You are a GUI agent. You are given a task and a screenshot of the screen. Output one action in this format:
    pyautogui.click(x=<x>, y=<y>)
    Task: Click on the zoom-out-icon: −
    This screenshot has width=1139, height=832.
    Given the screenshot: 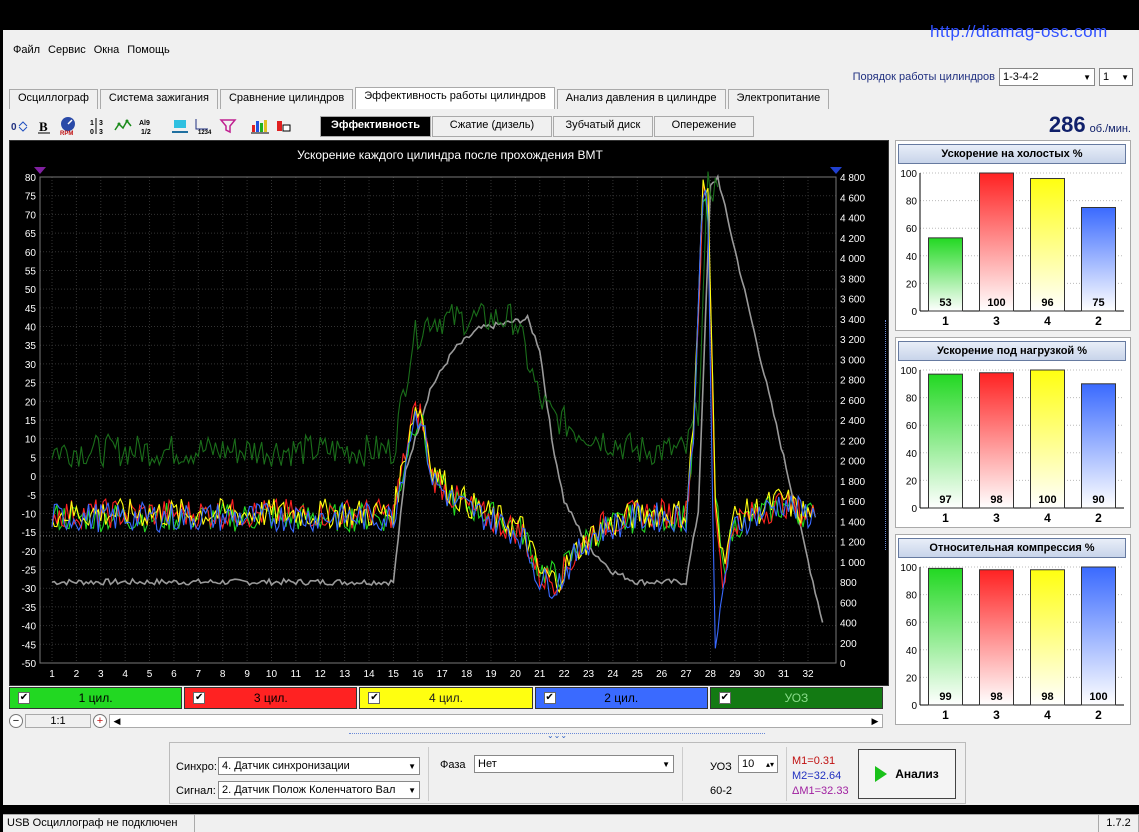 What is the action you would take?
    pyautogui.click(x=16, y=721)
    